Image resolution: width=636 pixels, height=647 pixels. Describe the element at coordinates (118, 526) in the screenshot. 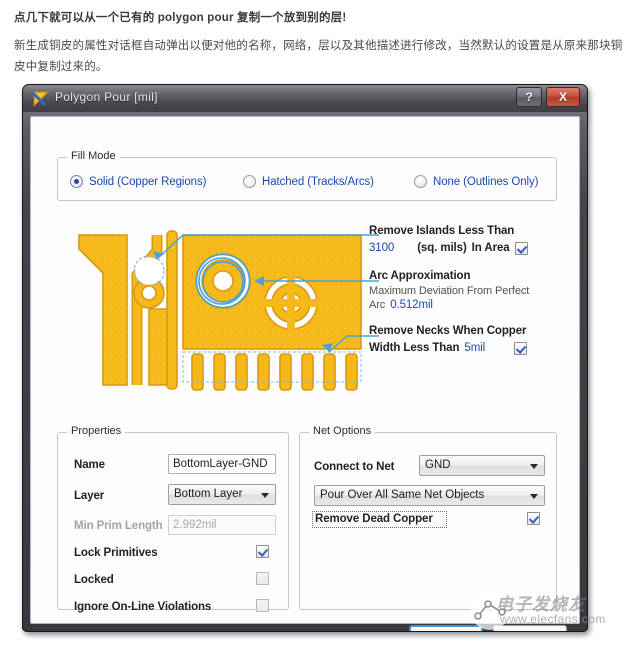

I see `min-prim-length-label: Min Prim Length` at that location.